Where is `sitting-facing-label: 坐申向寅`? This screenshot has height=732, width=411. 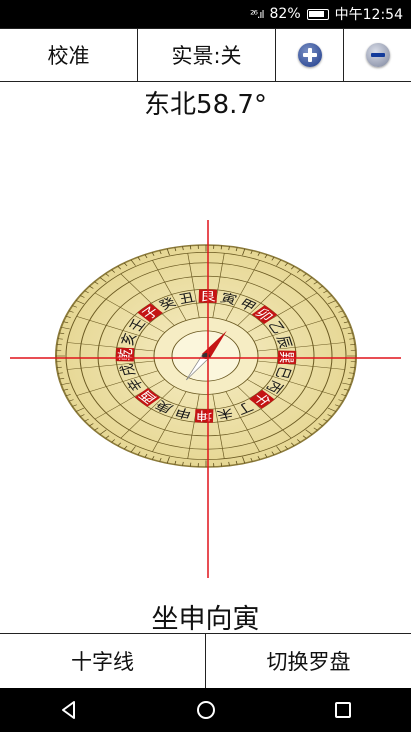 sitting-facing-label: 坐申向寅 is located at coordinates (205, 619).